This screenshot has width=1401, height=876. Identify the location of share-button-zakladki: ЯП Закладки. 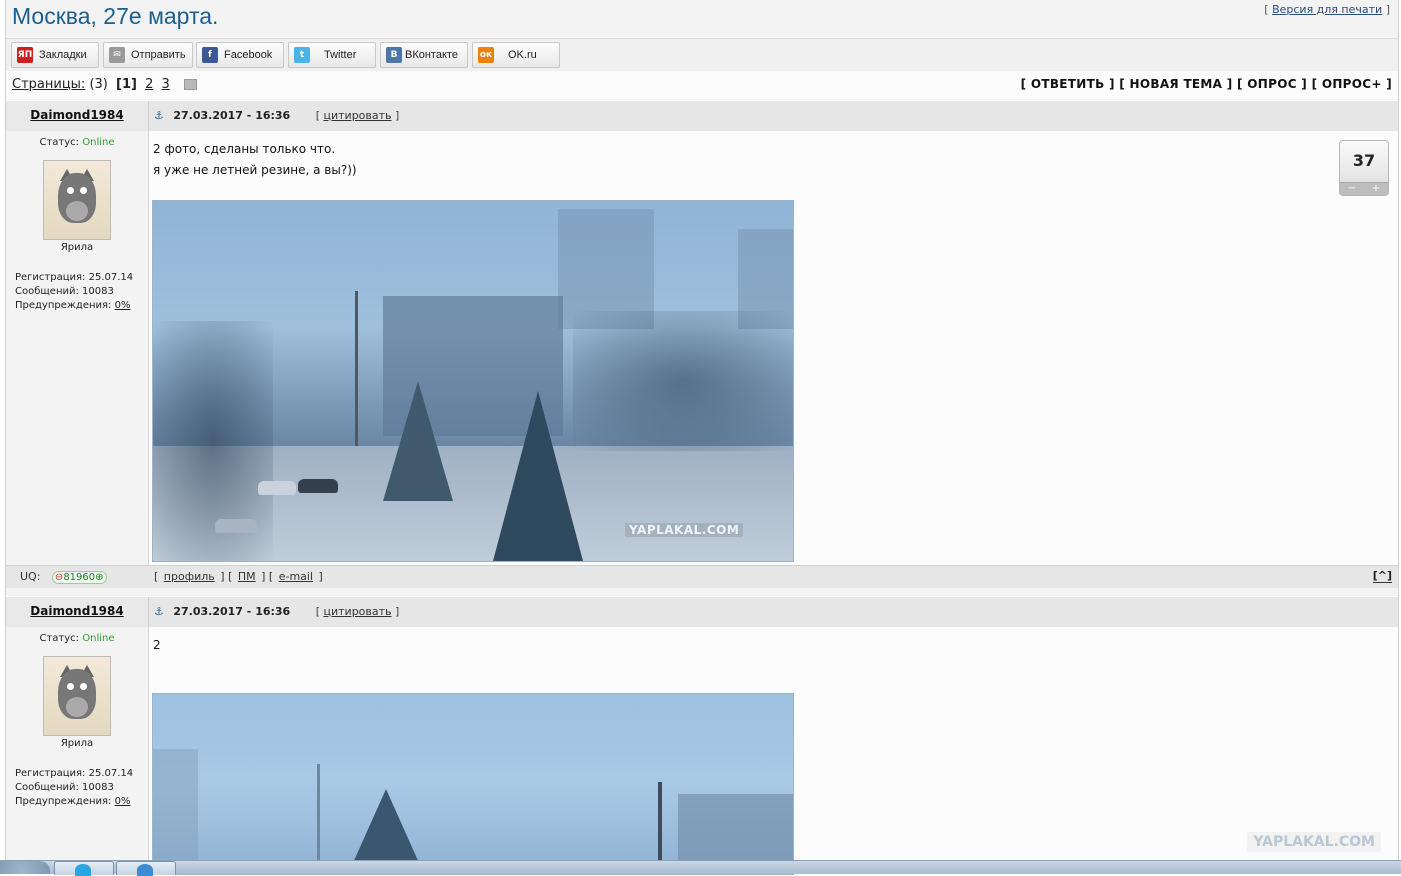
(55, 55).